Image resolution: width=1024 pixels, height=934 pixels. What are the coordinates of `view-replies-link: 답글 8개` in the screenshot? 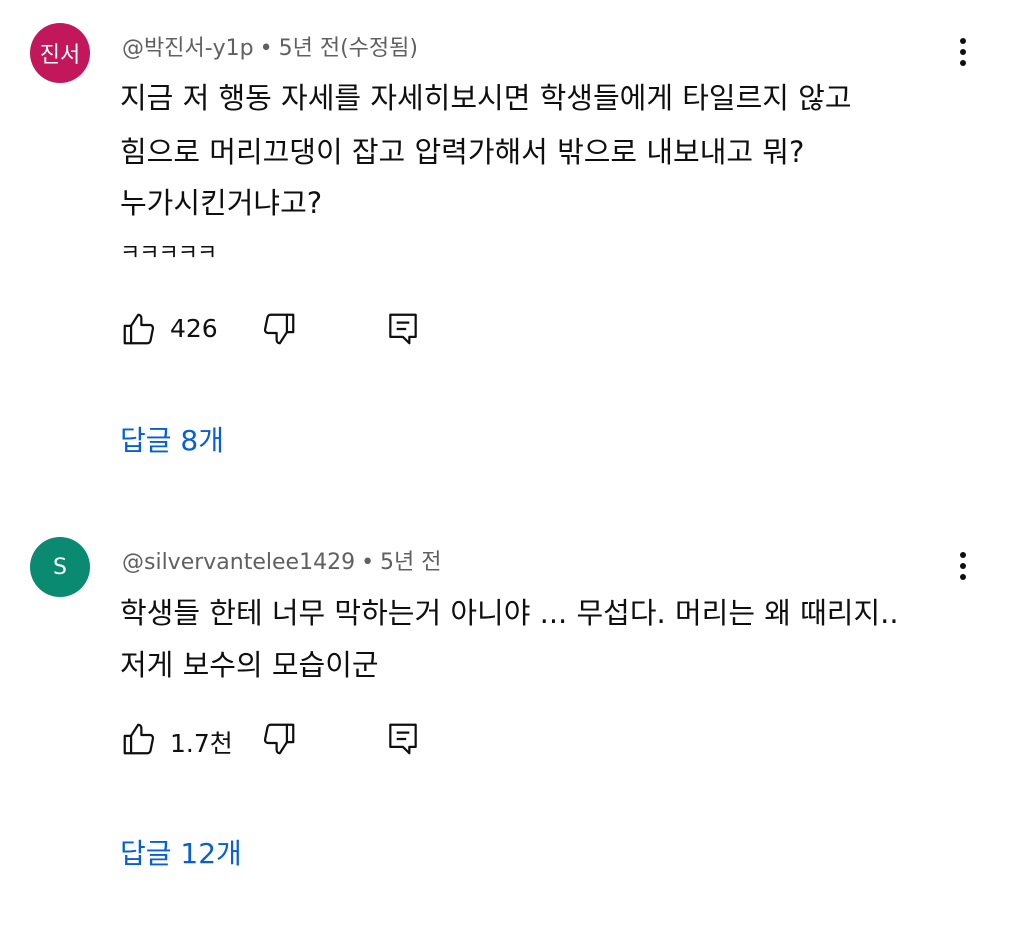 It's located at (172, 439).